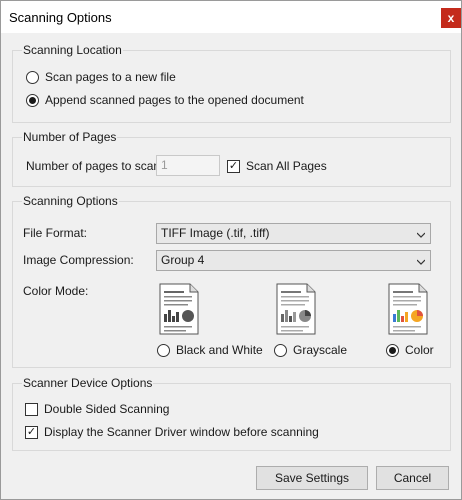 Image resolution: width=462 pixels, height=500 pixels. Describe the element at coordinates (110, 77) in the screenshot. I see `radio-label: Scan pages to a new file` at that location.